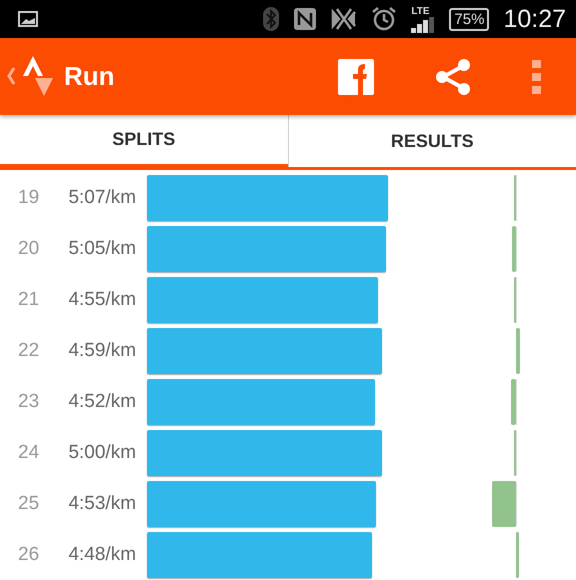 This screenshot has height=580, width=576. I want to click on battery-level: 75%, so click(469, 19).